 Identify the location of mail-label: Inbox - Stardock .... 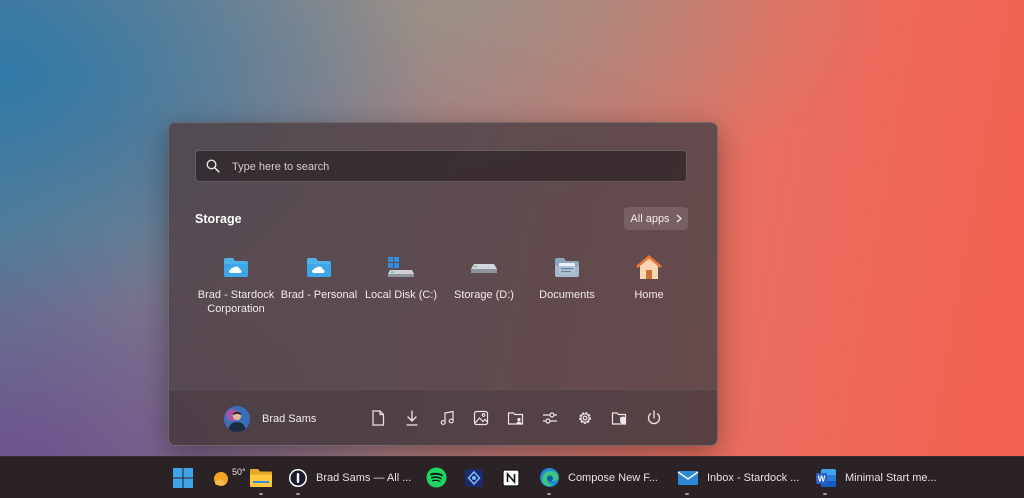
(753, 477).